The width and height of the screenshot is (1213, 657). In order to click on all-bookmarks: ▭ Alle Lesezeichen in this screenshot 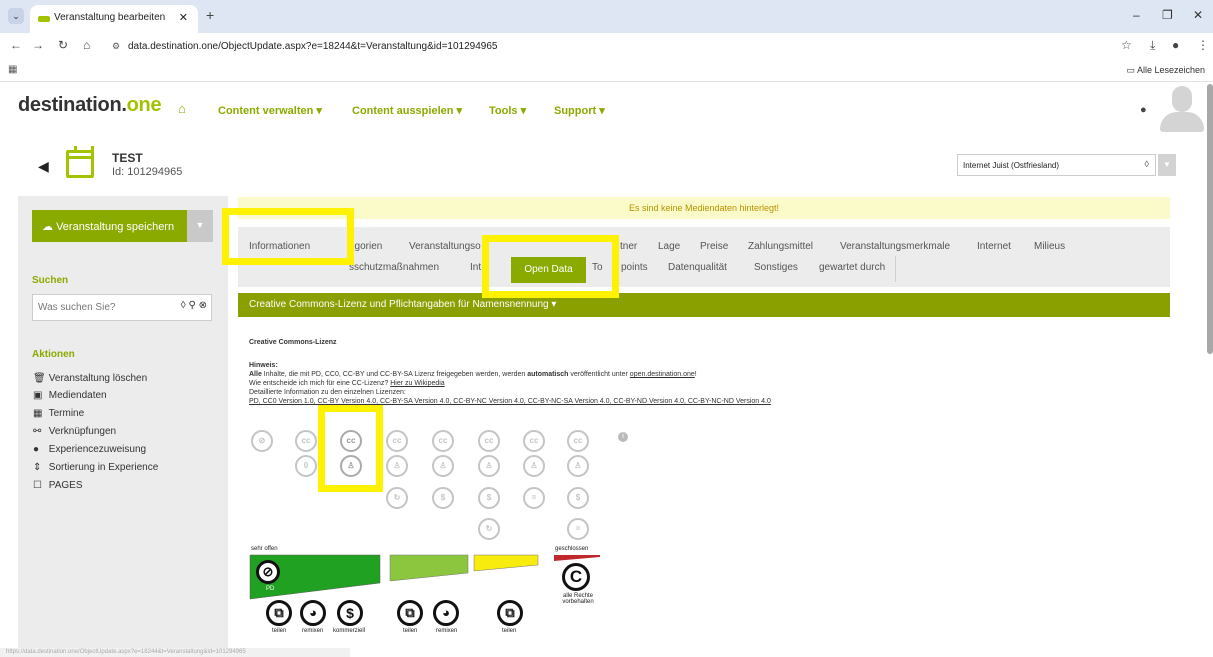, I will do `click(1165, 70)`.